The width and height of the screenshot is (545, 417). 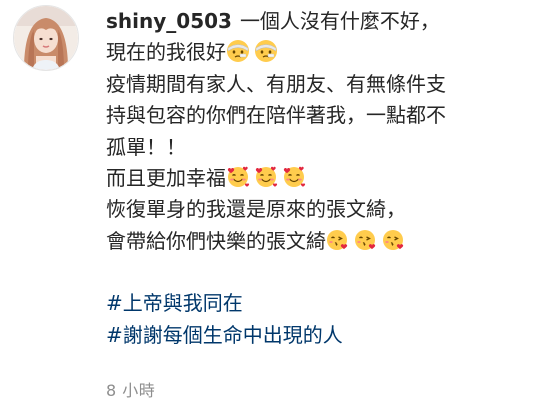 I want to click on avatar, so click(x=46, y=38).